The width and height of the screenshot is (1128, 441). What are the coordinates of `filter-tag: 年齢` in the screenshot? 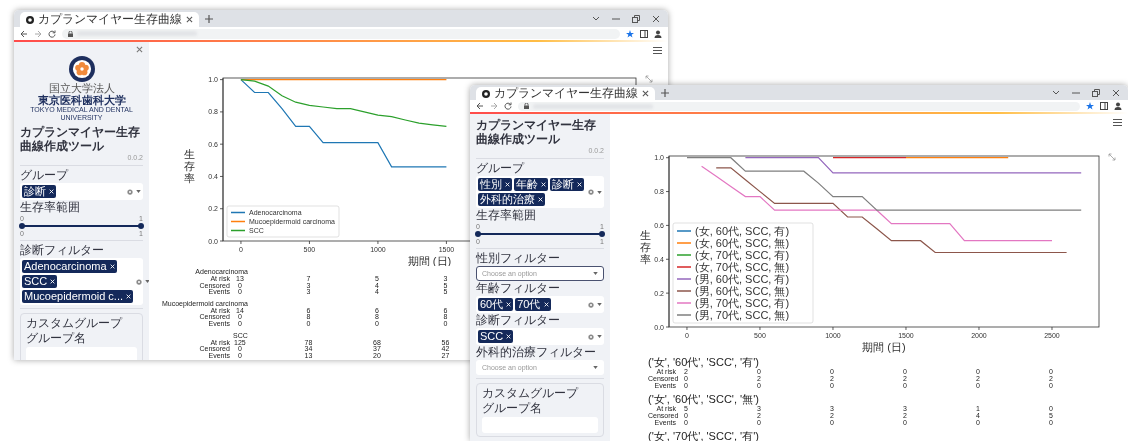 It's located at (531, 184).